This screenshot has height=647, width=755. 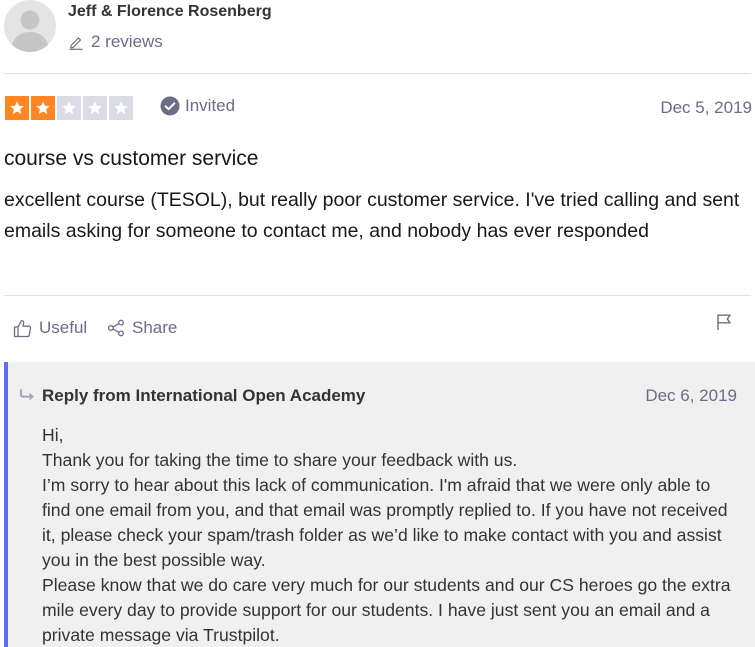 I want to click on invited-label: Invited, so click(x=210, y=105).